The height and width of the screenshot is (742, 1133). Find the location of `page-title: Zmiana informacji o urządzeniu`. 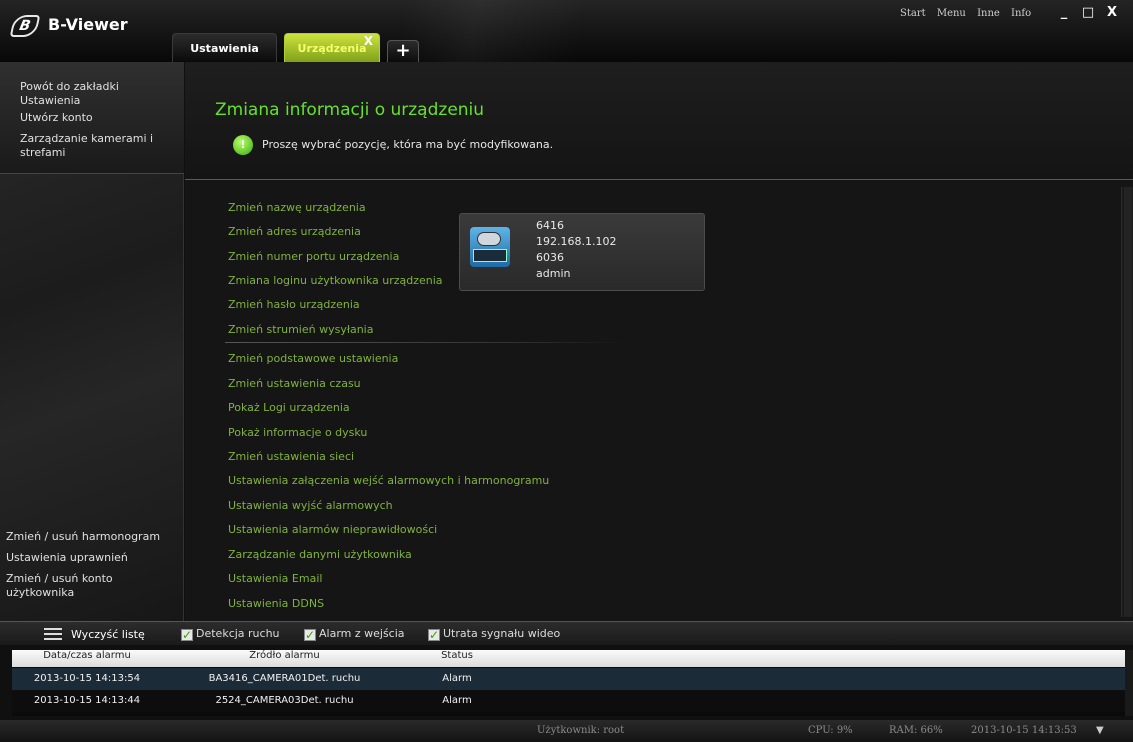

page-title: Zmiana informacji o urządzeniu is located at coordinates (350, 110).